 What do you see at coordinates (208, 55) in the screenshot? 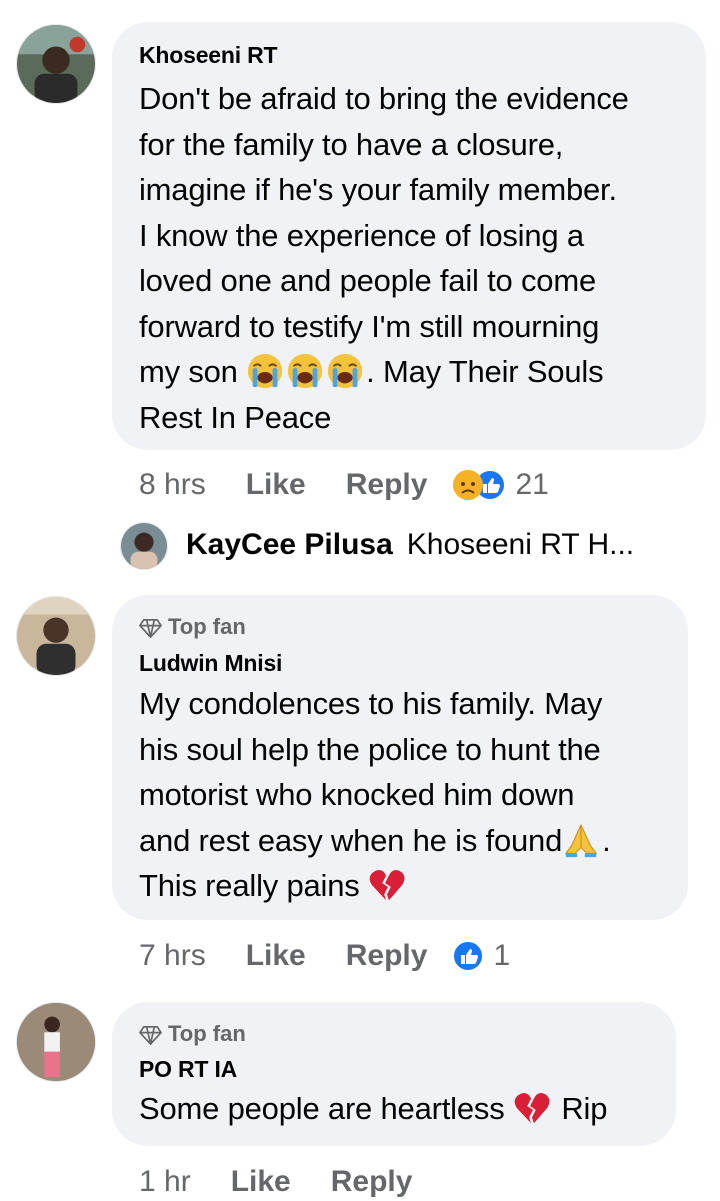
I see `comment-author: Khoseeni RT` at bounding box center [208, 55].